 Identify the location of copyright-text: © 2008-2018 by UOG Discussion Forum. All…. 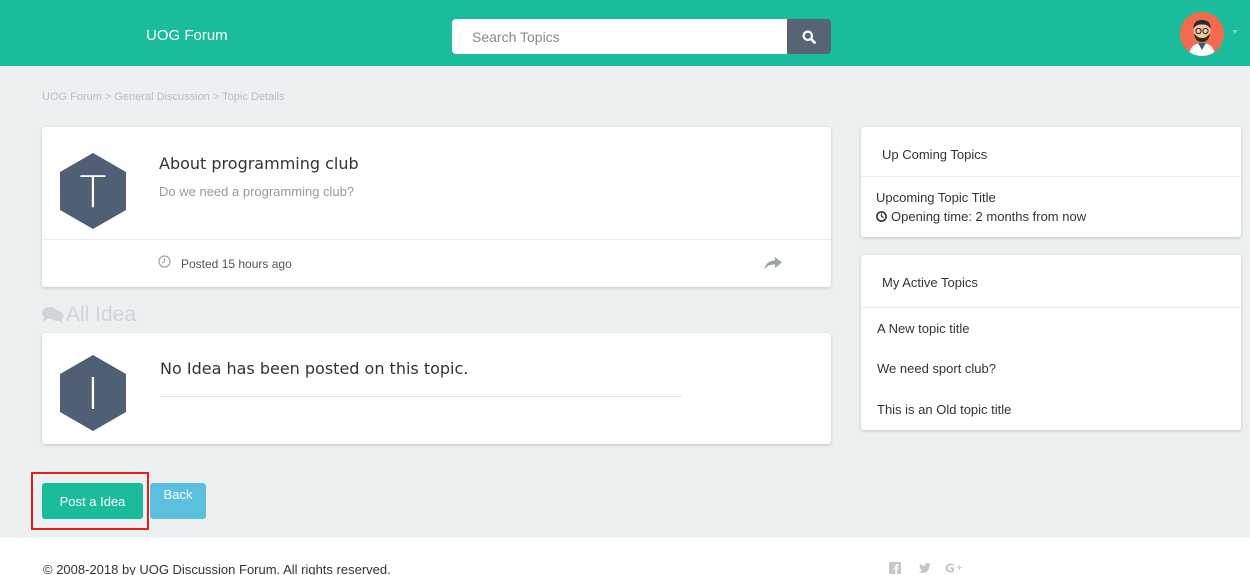
(217, 568).